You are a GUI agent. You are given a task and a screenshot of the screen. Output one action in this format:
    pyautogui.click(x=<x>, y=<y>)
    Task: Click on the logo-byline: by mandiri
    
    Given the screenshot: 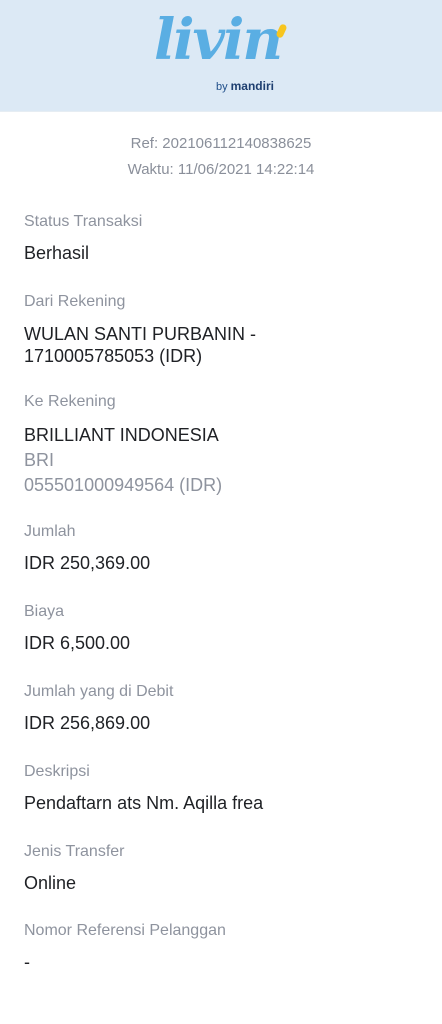 What is the action you would take?
    pyautogui.click(x=245, y=86)
    